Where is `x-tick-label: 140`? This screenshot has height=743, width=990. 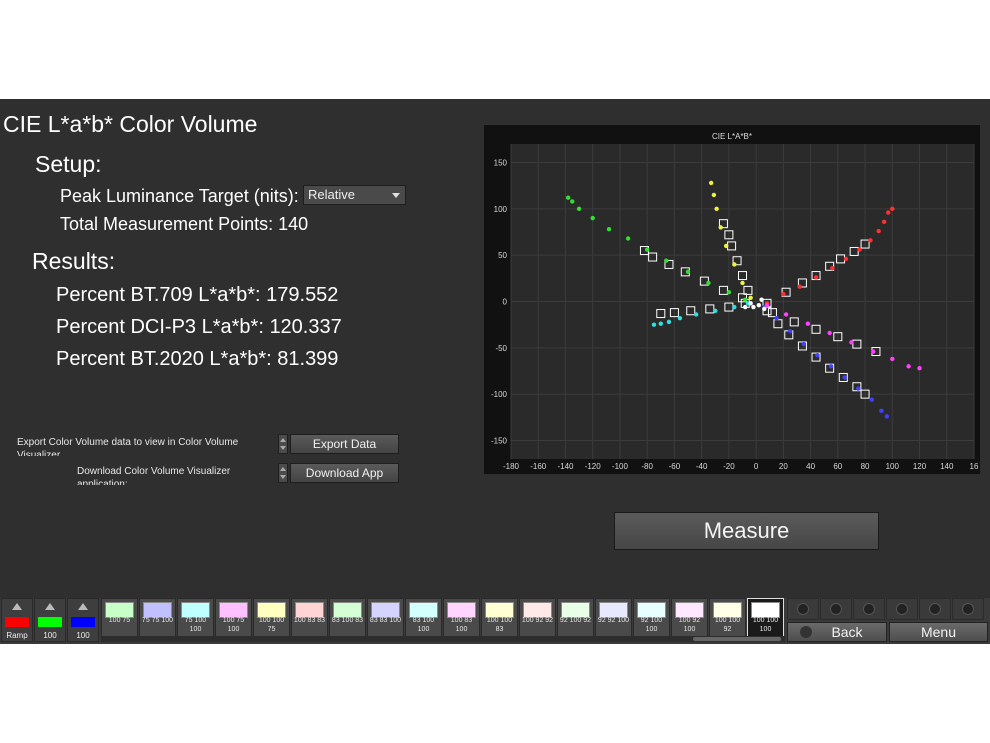 x-tick-label: 140 is located at coordinates (947, 466).